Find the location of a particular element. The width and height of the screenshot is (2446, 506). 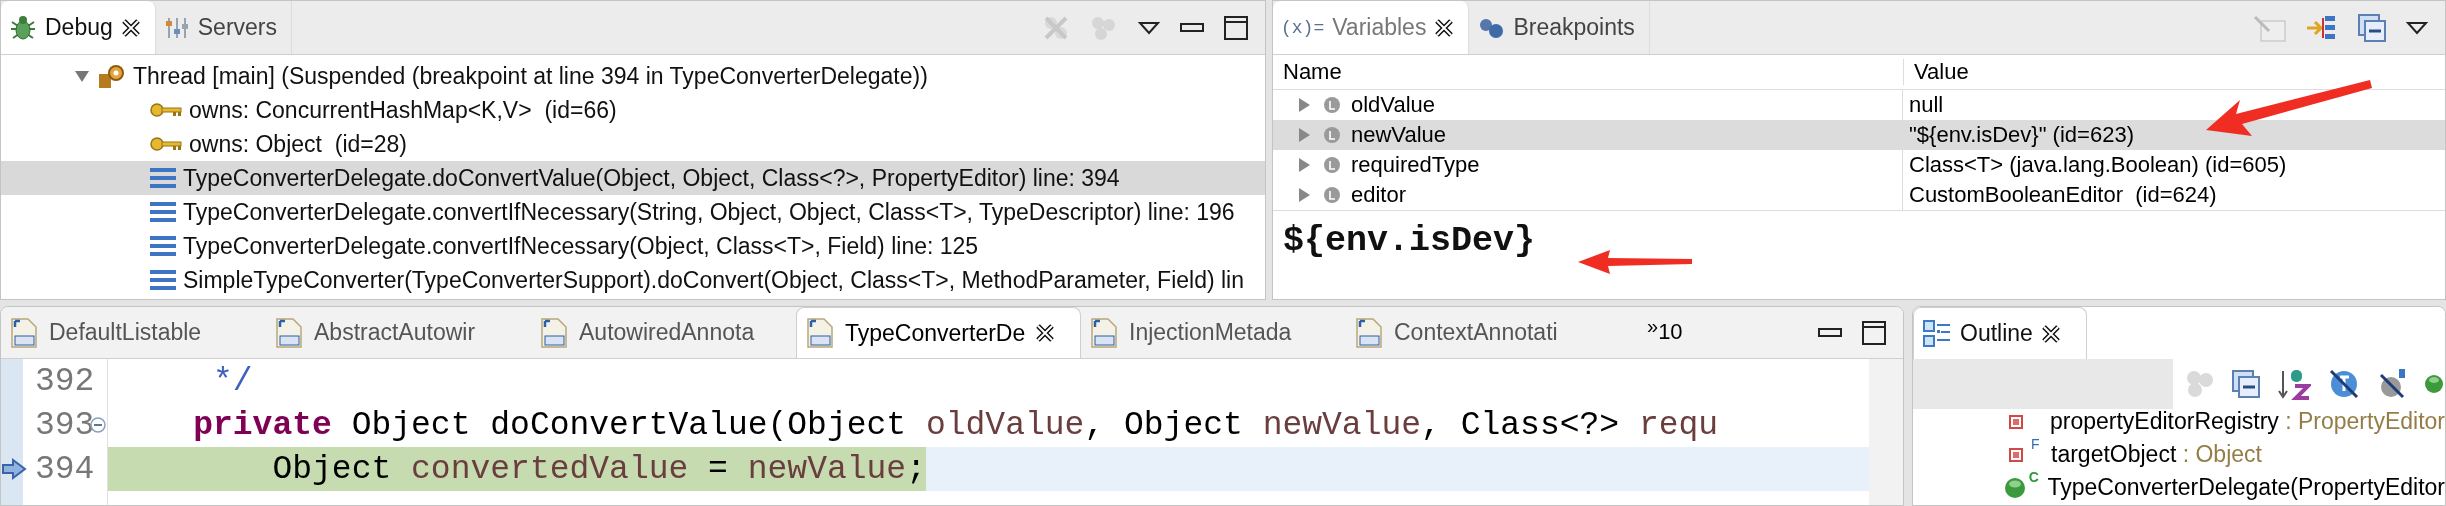

stack-frame-row: TypeConverterDelegate.convertIfNecessary(String, Object, Object, Class<T>, TypeDescriptor) line: 196 is located at coordinates (633, 212).